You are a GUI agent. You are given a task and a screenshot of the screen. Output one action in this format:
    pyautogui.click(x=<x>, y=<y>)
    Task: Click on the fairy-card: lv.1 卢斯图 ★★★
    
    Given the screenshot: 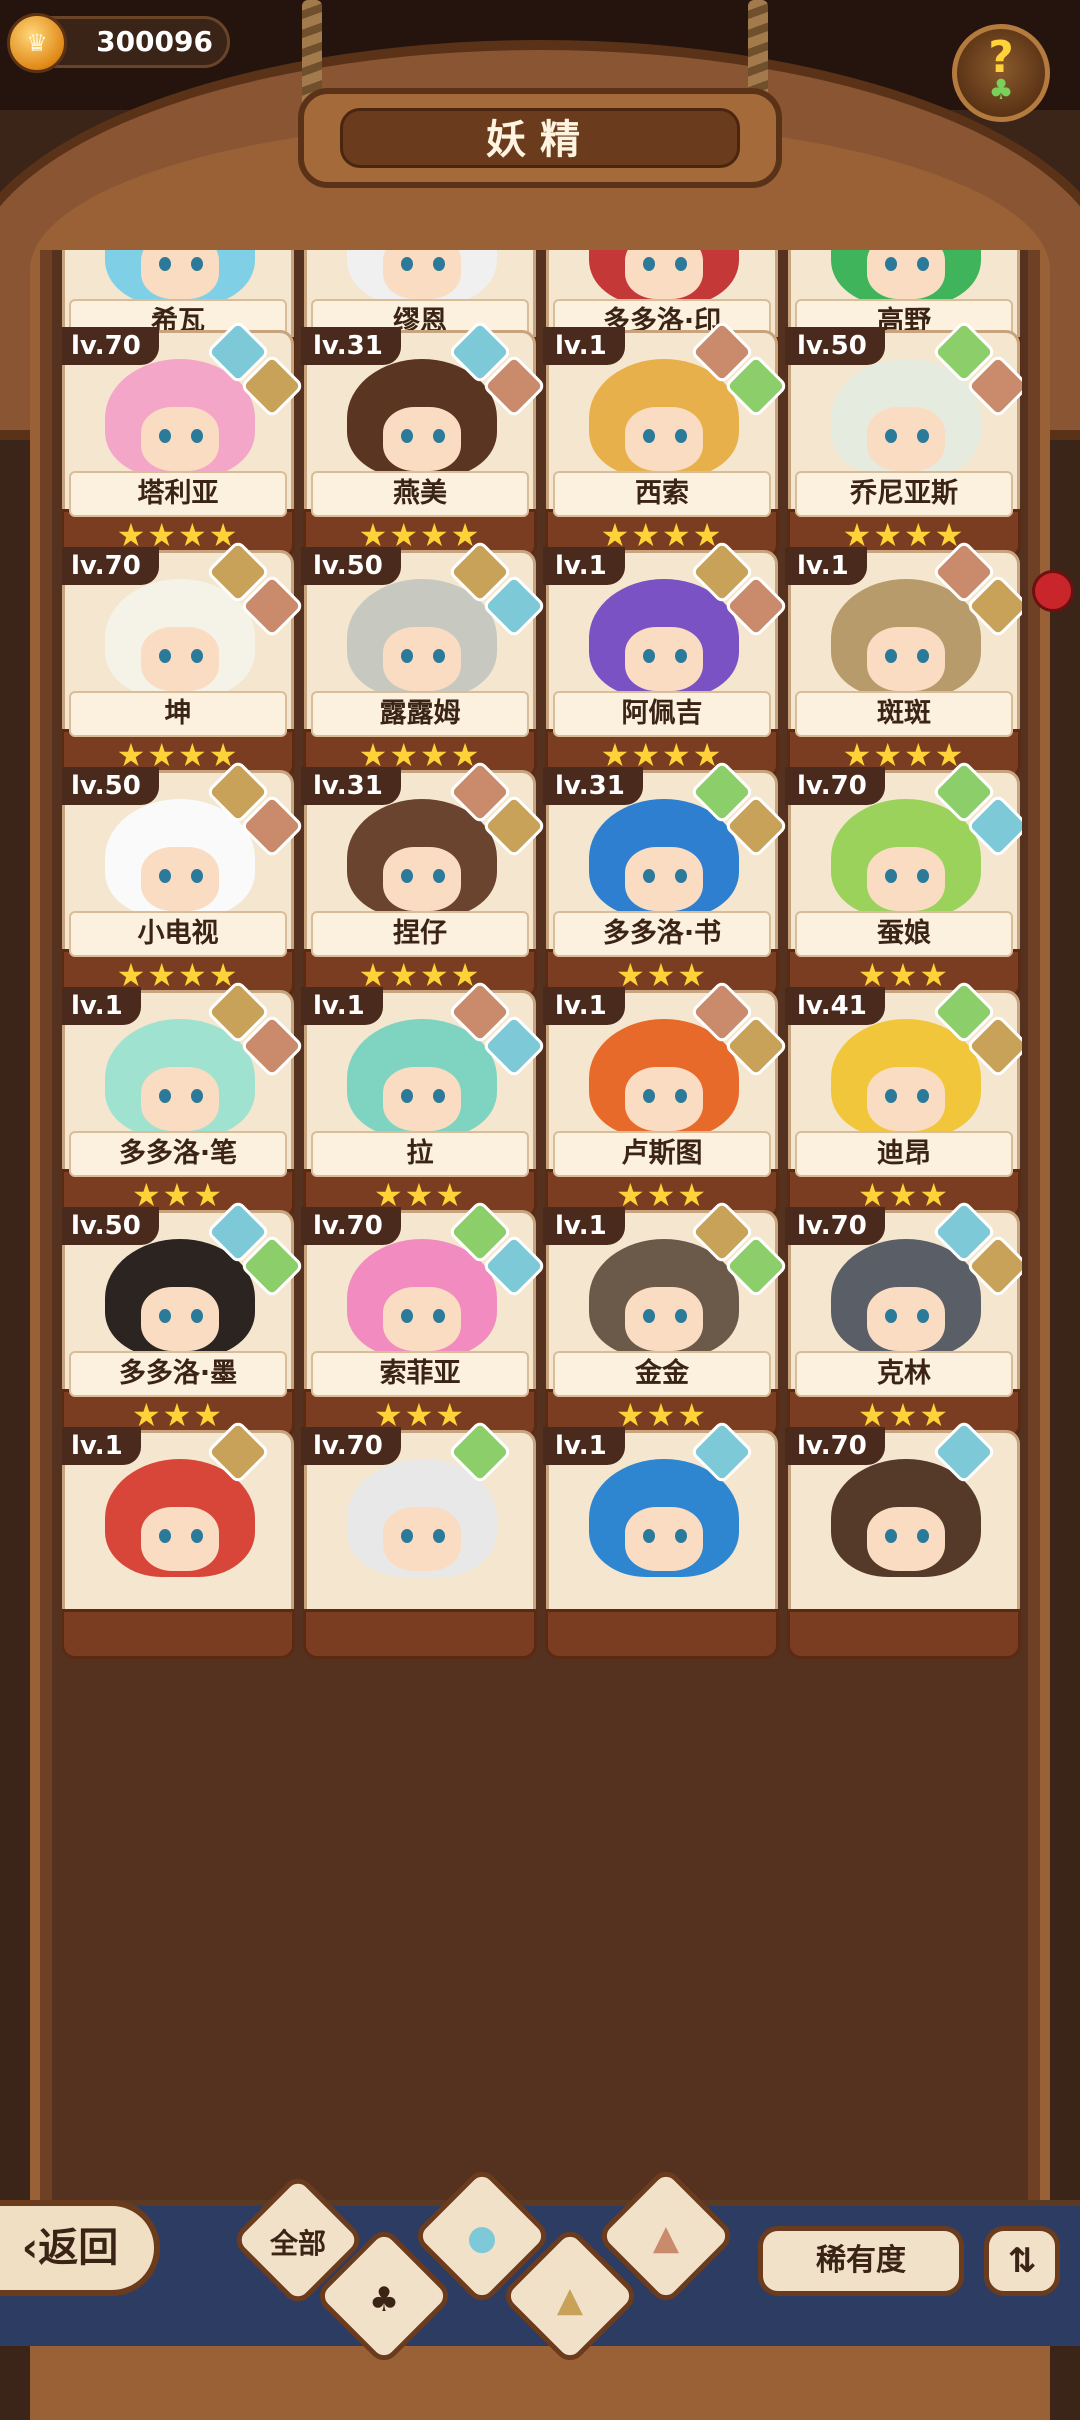 What is the action you would take?
    pyautogui.click(x=666, y=1099)
    